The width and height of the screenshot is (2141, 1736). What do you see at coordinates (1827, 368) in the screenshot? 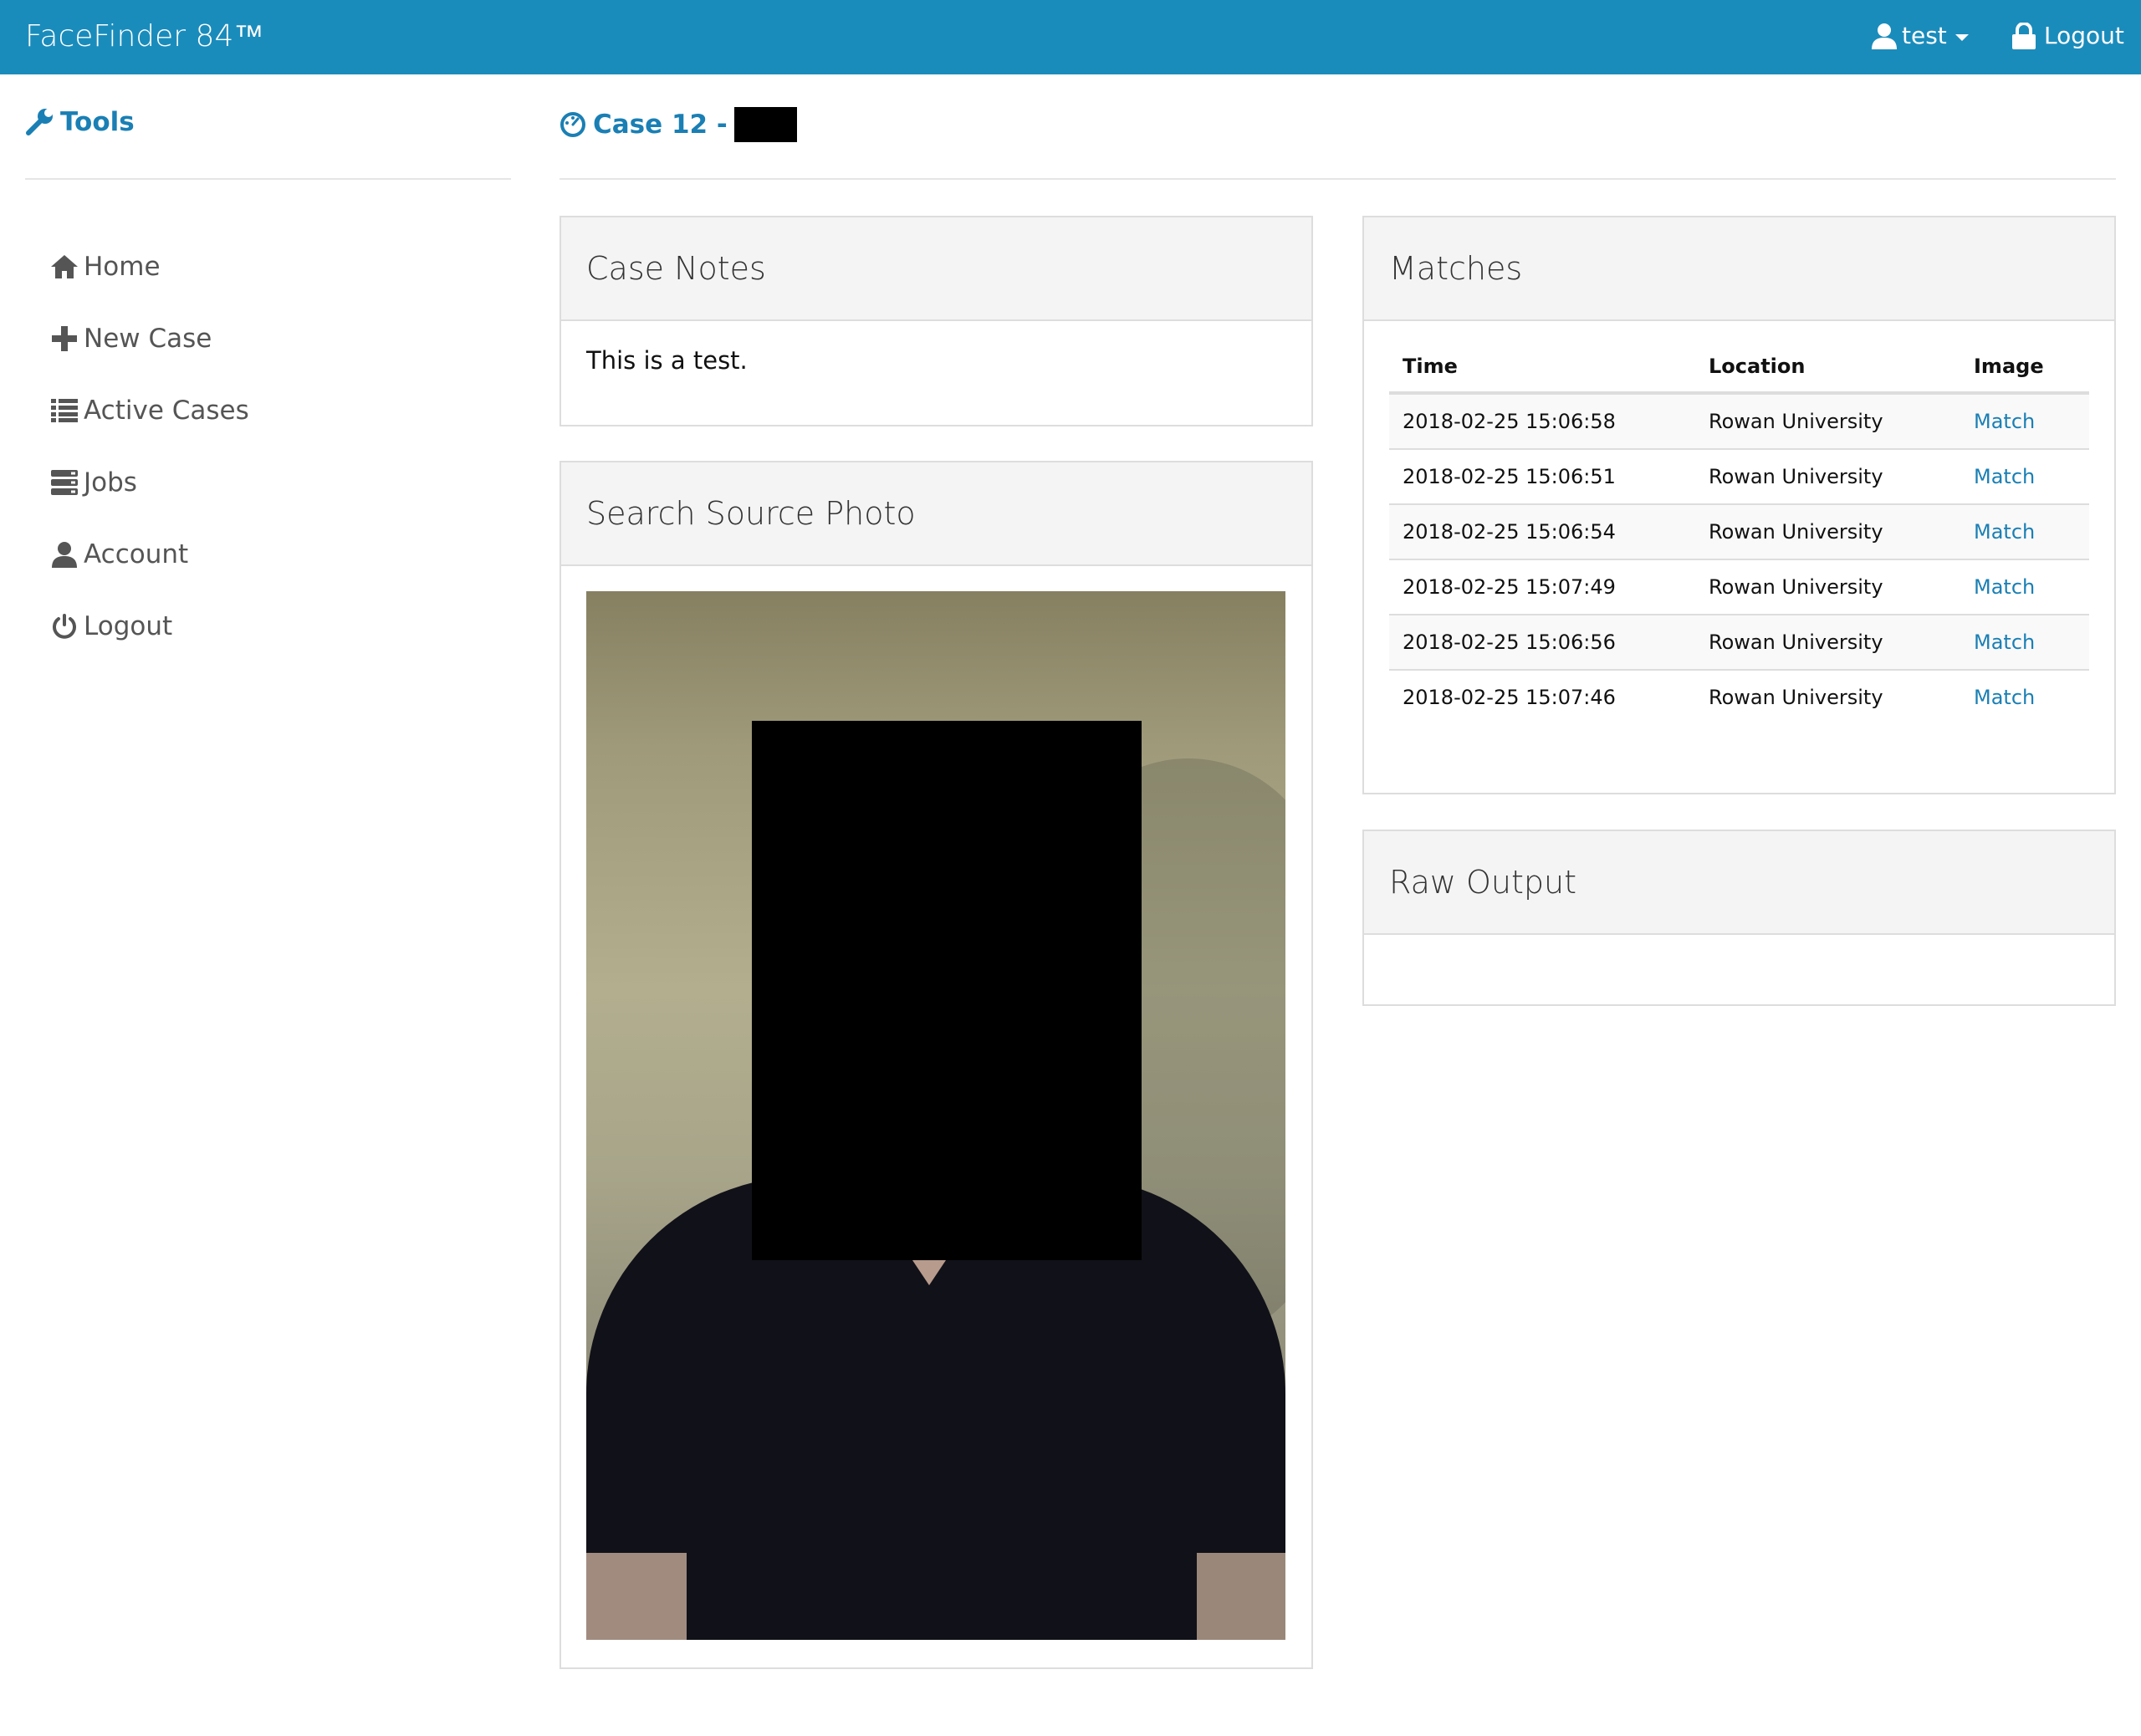
I see `column-header-location: Location` at bounding box center [1827, 368].